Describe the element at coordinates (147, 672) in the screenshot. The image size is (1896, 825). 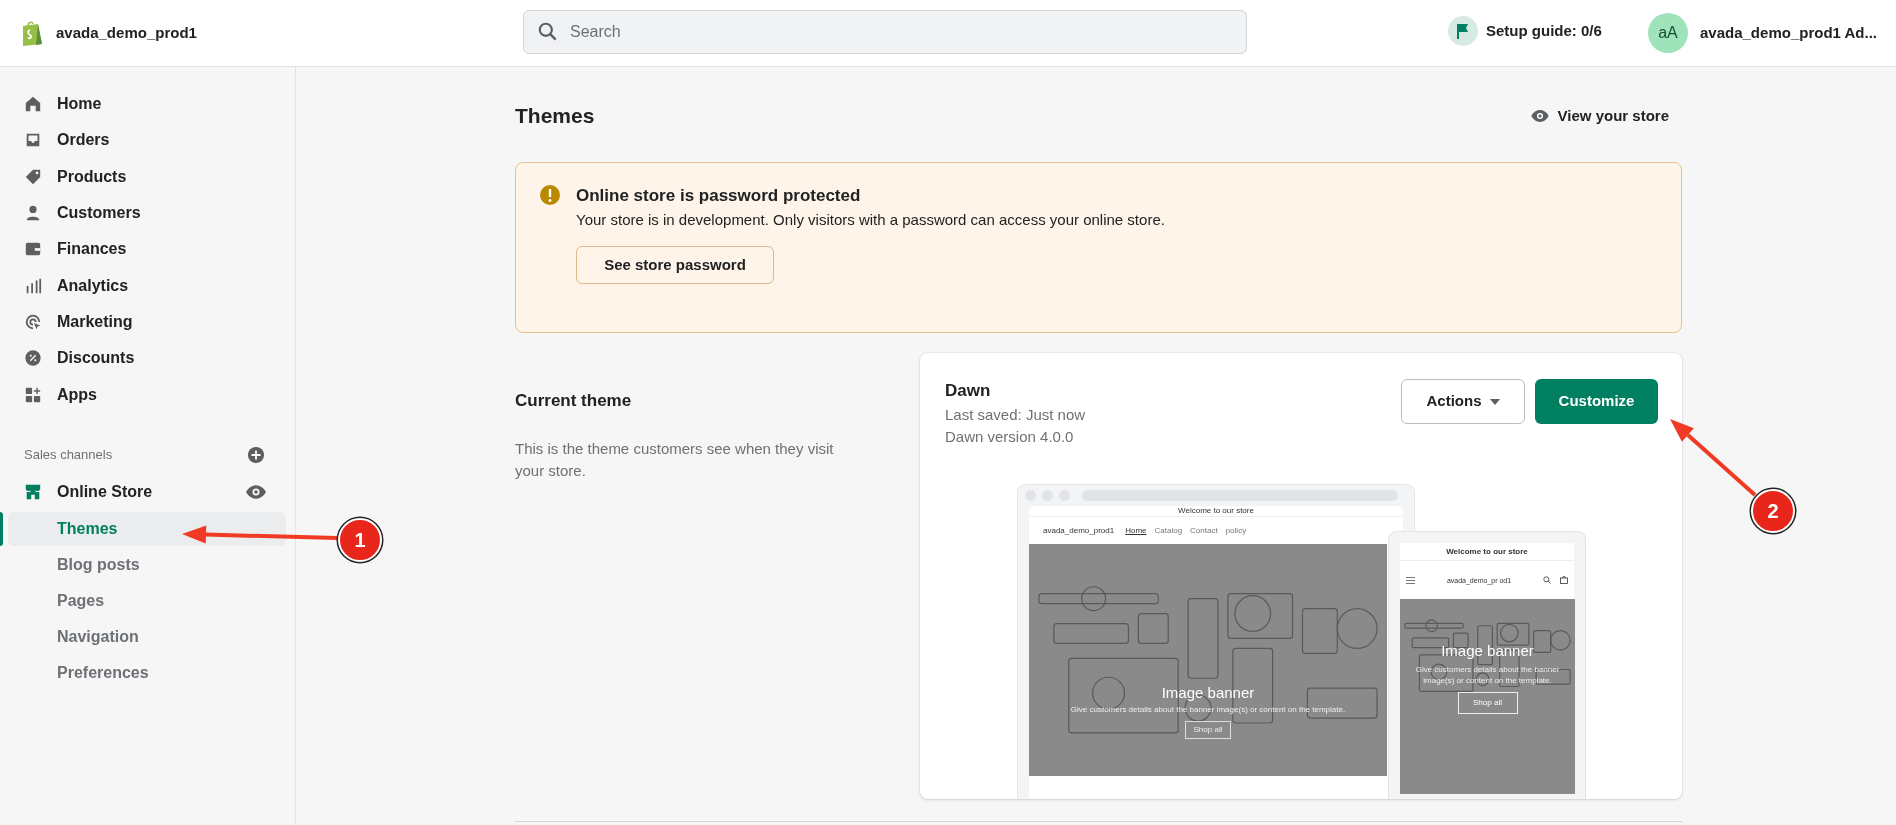
I see `subnav-item: Preferences` at that location.